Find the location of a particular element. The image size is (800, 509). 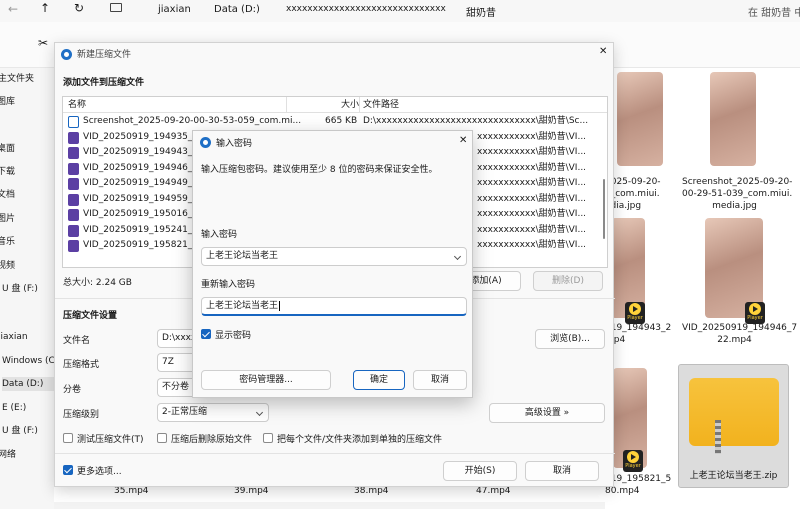

file-name: 38.mp4 is located at coordinates (371, 491).